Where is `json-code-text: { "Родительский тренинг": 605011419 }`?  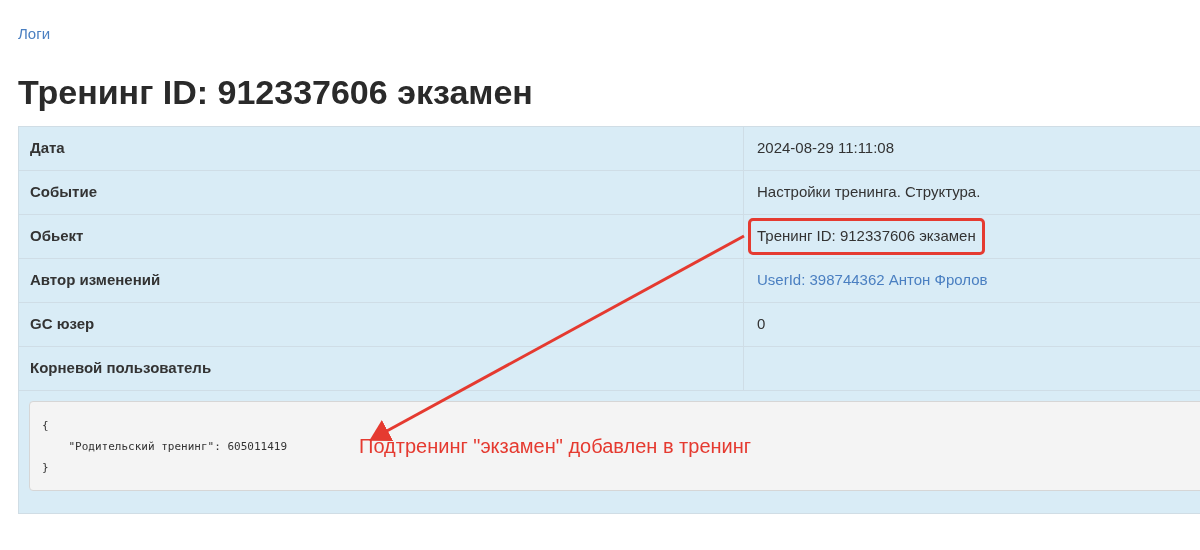 json-code-text: { "Родительский тренинг": 605011419 } is located at coordinates (165, 446).